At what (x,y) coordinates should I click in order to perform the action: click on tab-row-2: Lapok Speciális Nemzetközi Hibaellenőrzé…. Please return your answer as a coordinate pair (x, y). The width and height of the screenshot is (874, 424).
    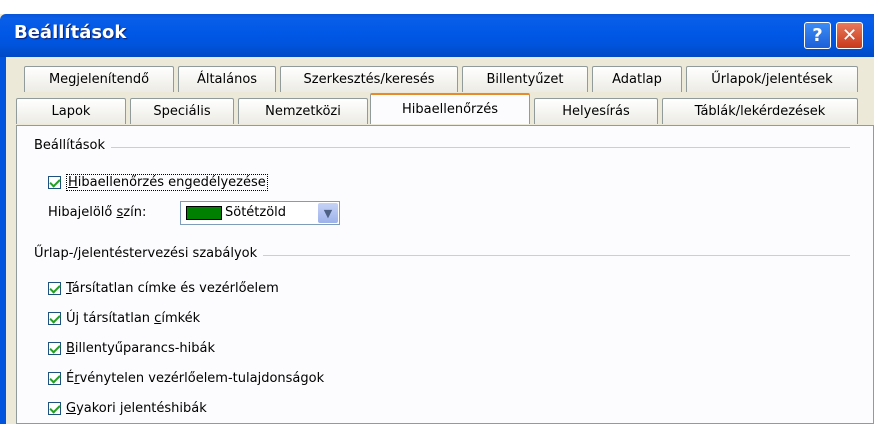
    Looking at the image, I should click on (437, 109).